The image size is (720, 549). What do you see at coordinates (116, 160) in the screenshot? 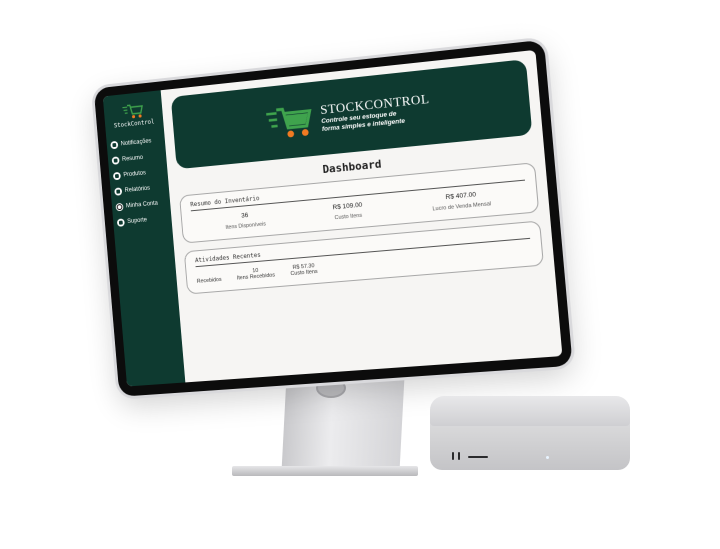
I see `summary-icon` at bounding box center [116, 160].